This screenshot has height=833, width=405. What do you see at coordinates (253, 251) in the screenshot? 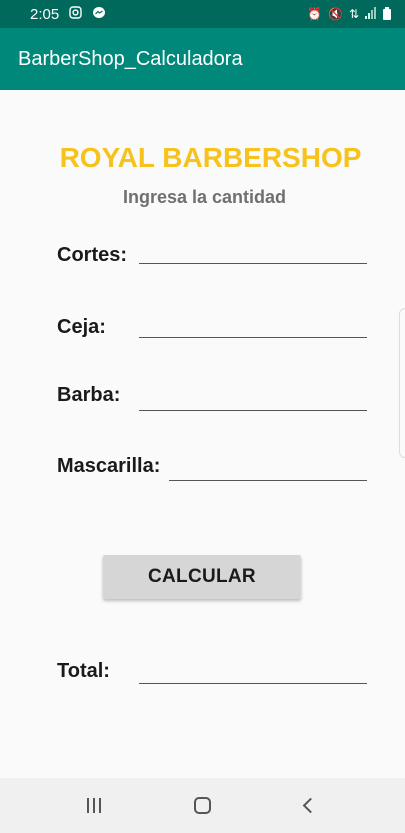
I see `cortes-input` at bounding box center [253, 251].